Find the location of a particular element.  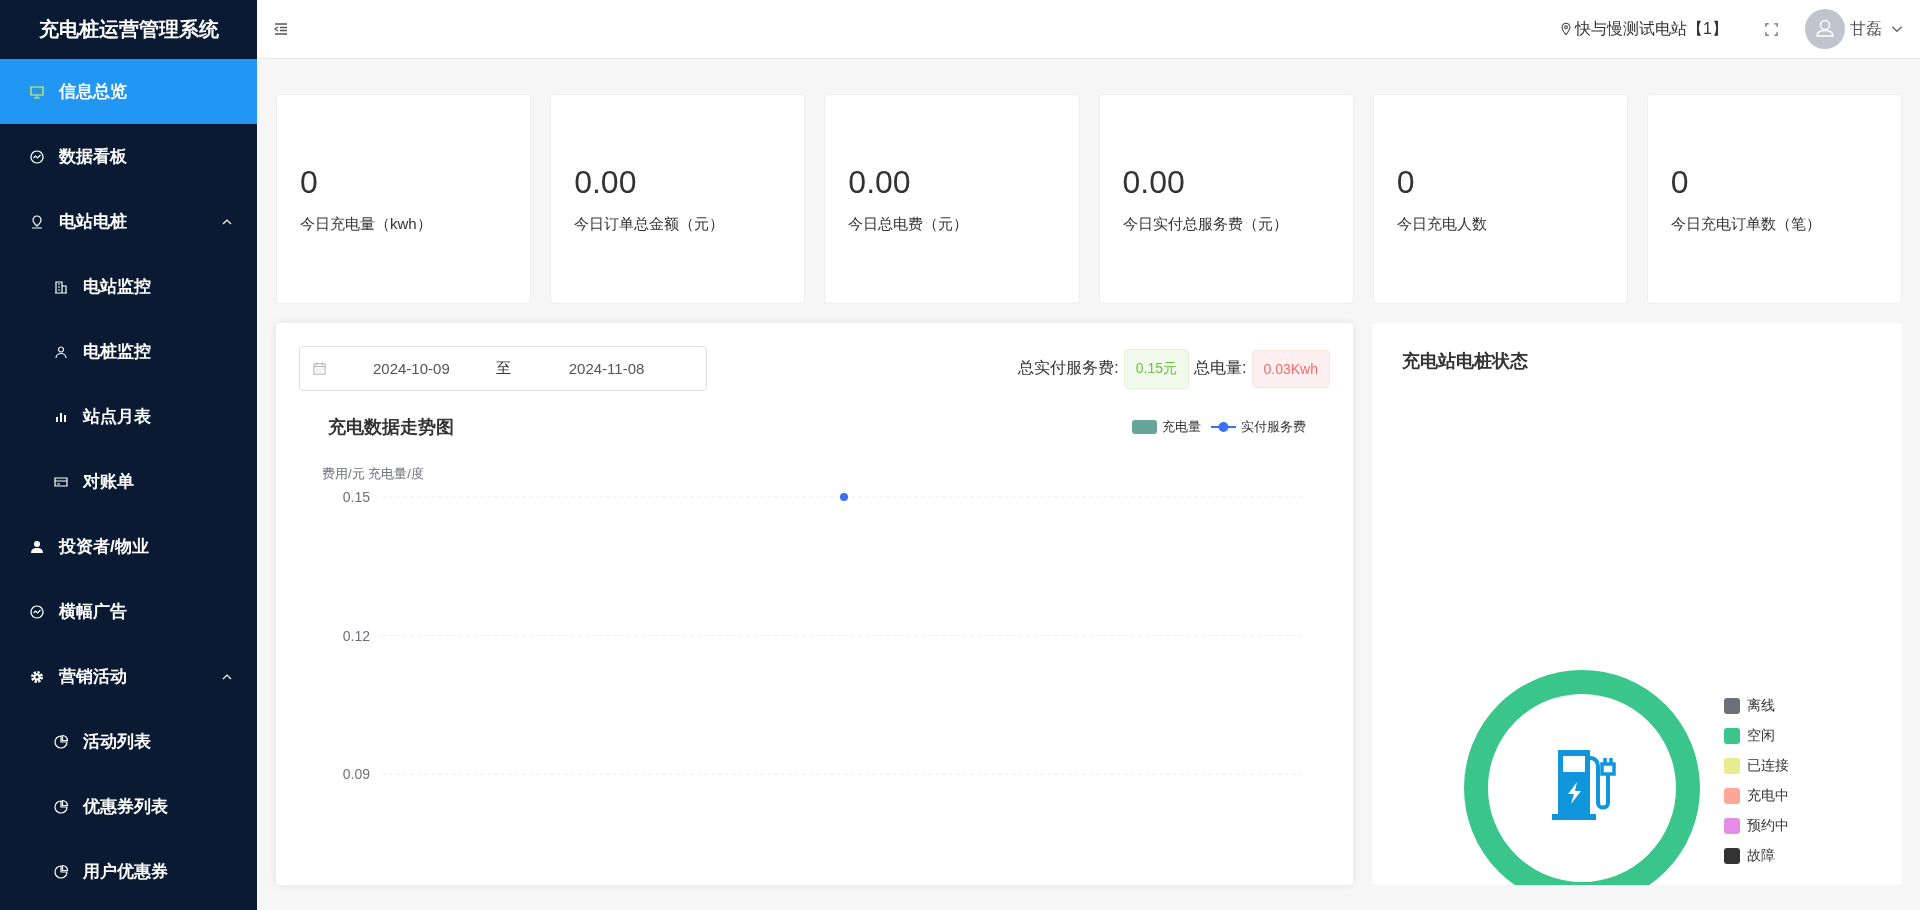

fullscreen-icon is located at coordinates (1771, 29).